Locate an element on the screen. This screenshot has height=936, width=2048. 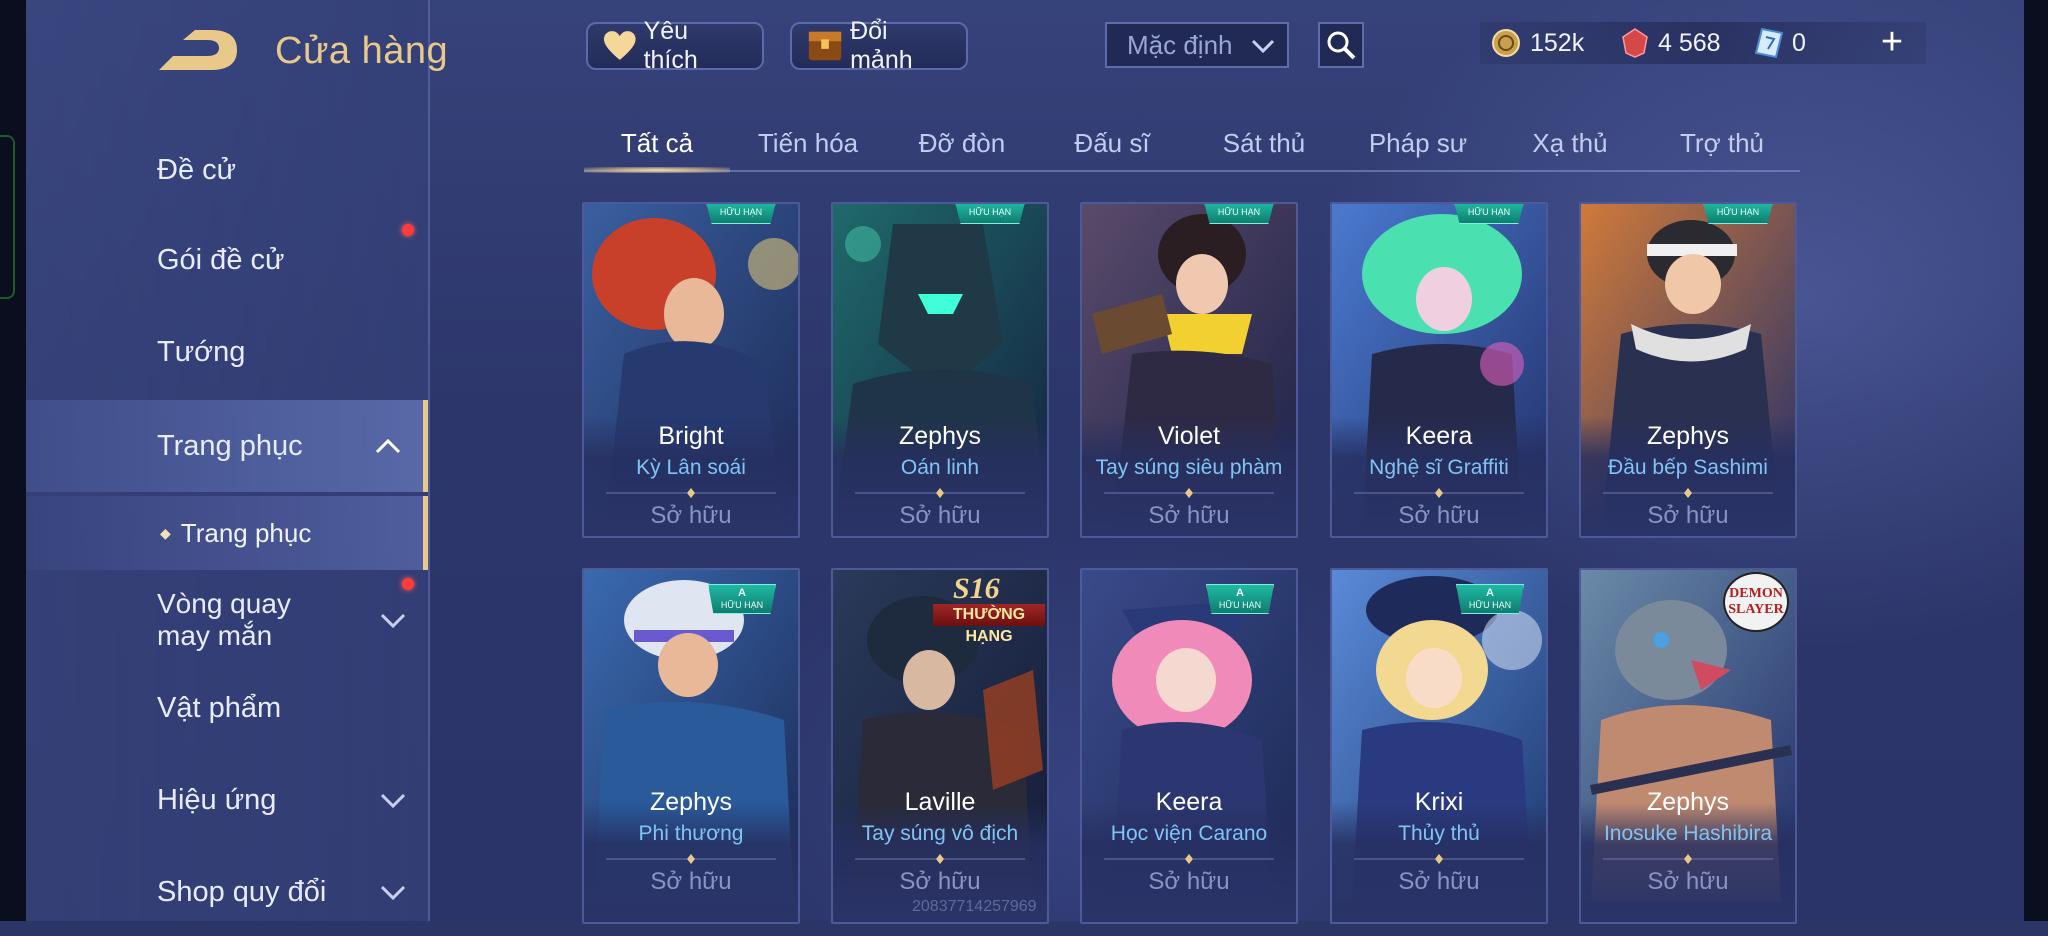
hero-name: Violet is located at coordinates (1189, 436).